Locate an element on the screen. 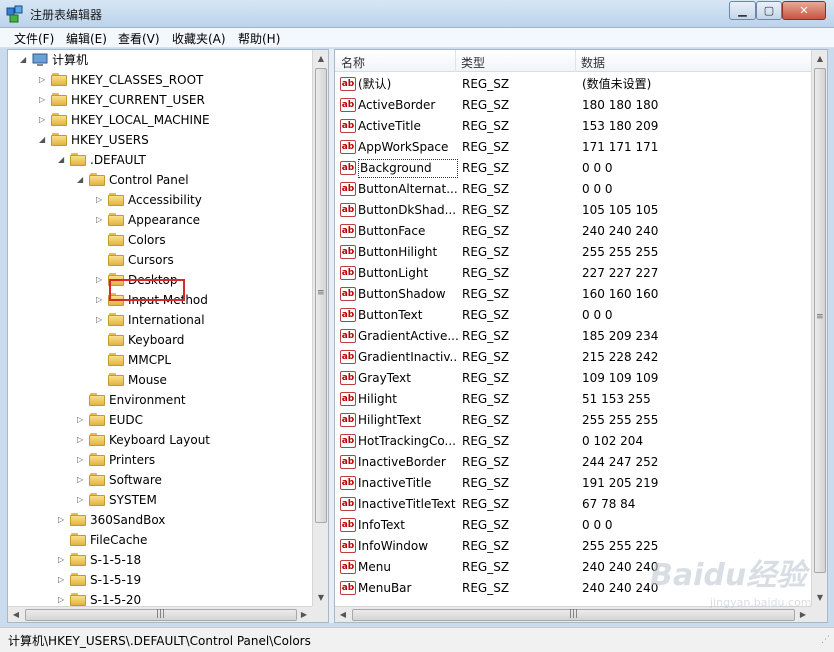  column-divider is located at coordinates (575, 61).